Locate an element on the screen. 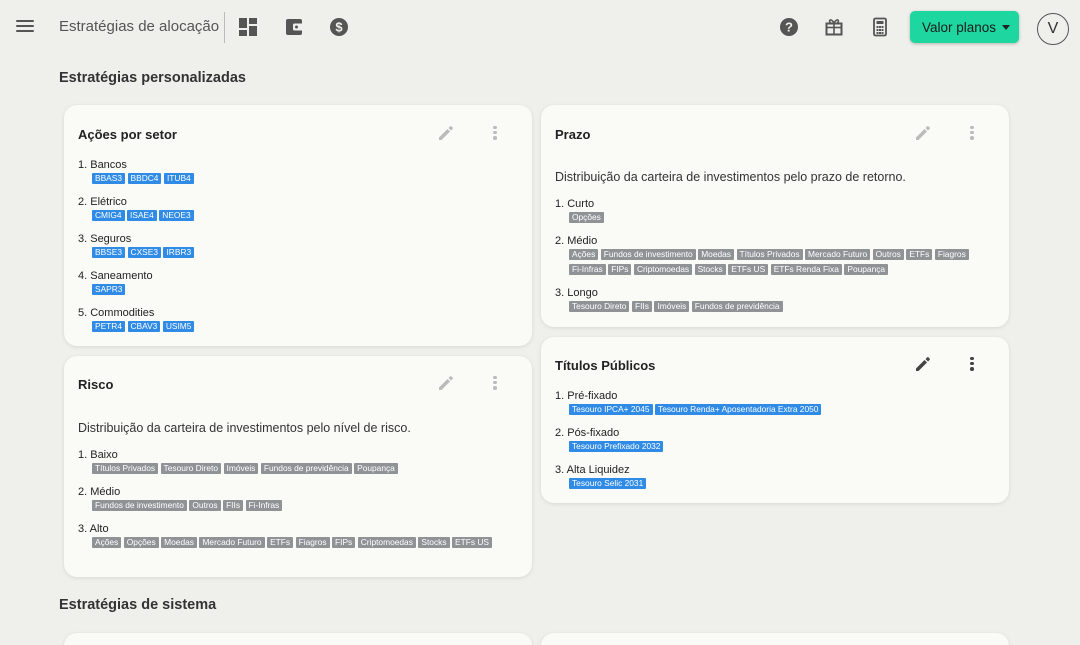  asset-tag: Ações is located at coordinates (584, 254).